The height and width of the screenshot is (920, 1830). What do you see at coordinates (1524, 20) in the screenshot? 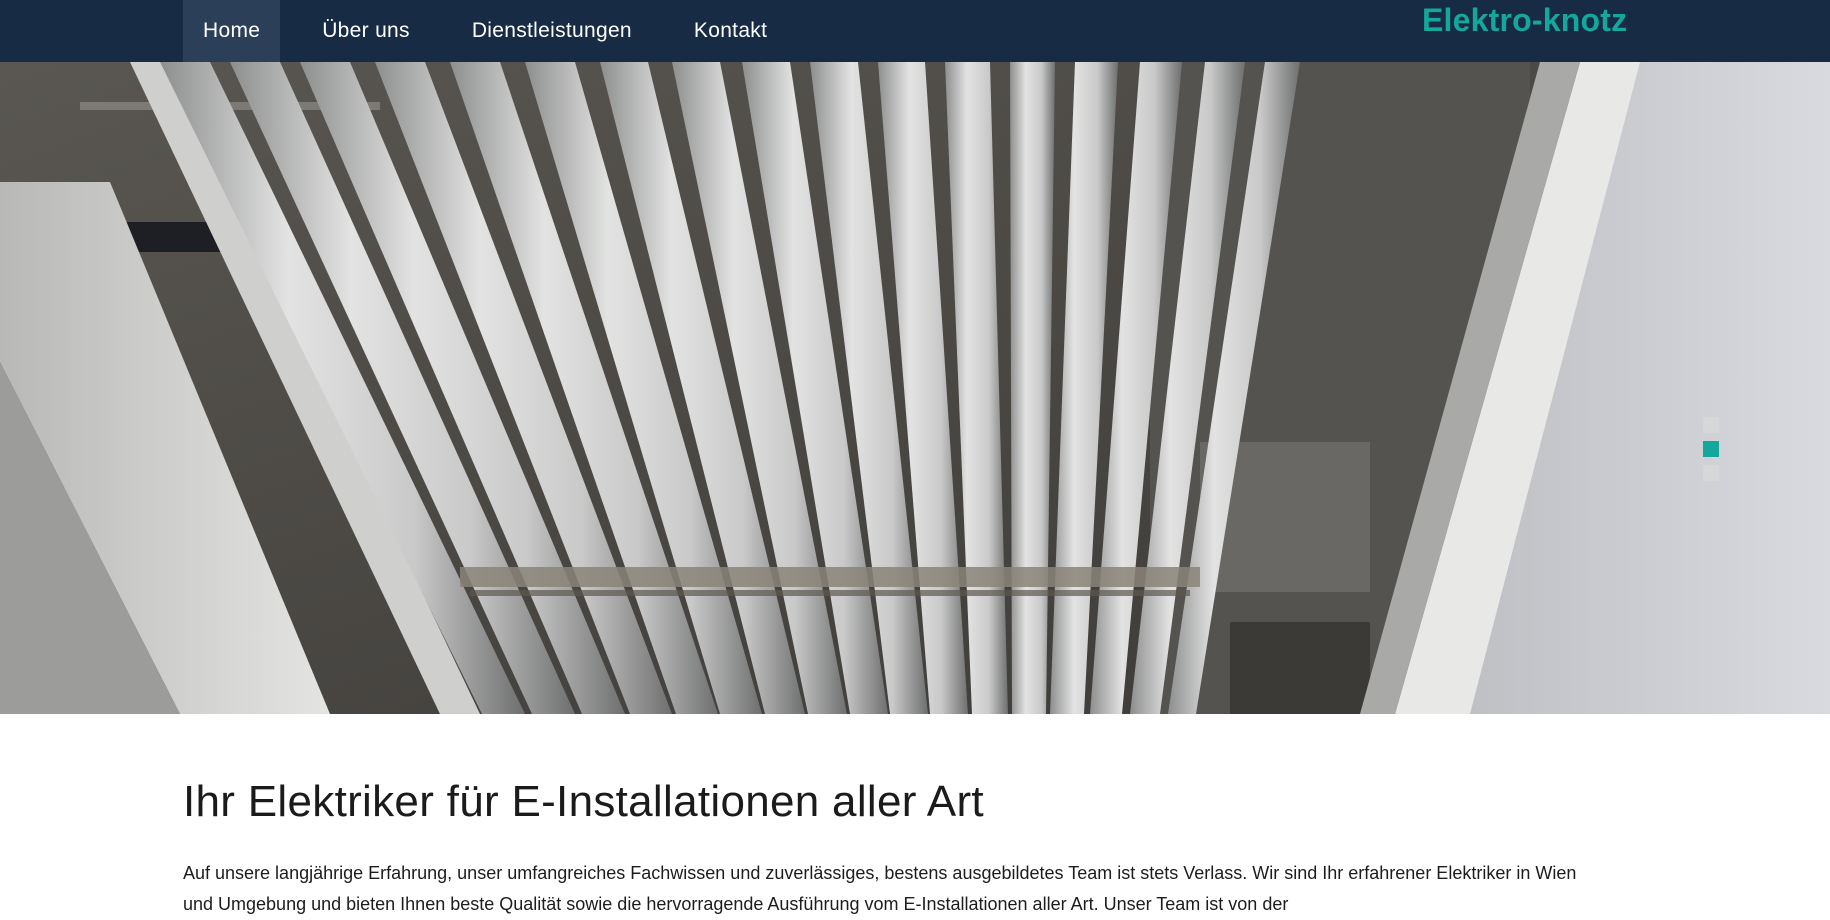
I see `brand-logo: Elektro-knotz` at bounding box center [1524, 20].